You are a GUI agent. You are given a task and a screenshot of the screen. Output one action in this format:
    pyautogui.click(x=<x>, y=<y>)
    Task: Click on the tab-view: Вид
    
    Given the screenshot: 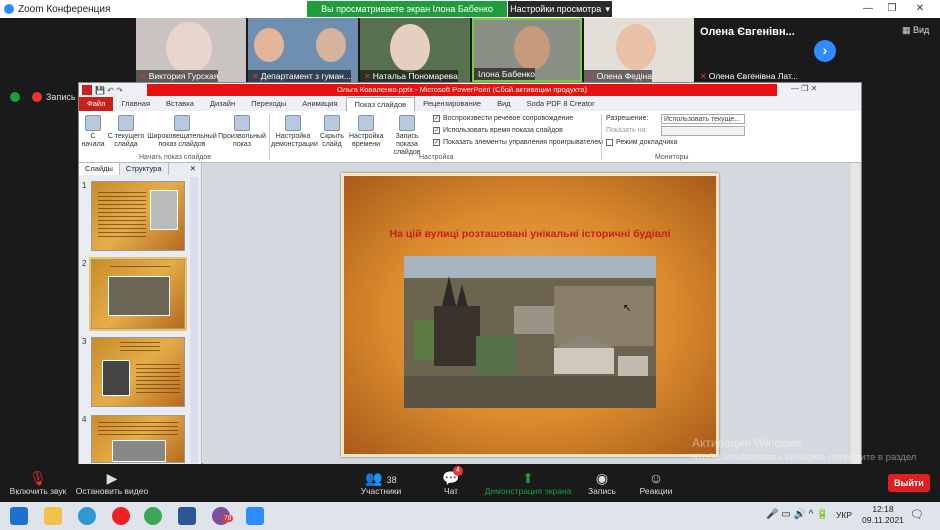 What is the action you would take?
    pyautogui.click(x=504, y=104)
    